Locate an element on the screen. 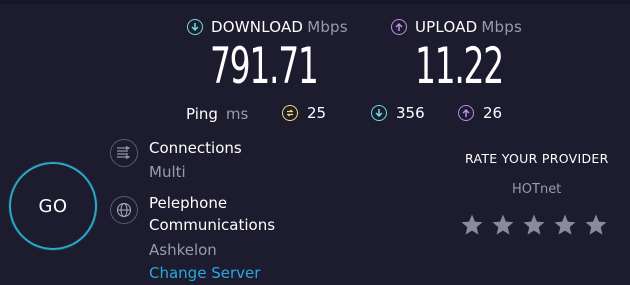 Image resolution: width=630 pixels, height=285 pixels. rate-provider-title: RATE YOUR PROVIDER is located at coordinates (537, 158).